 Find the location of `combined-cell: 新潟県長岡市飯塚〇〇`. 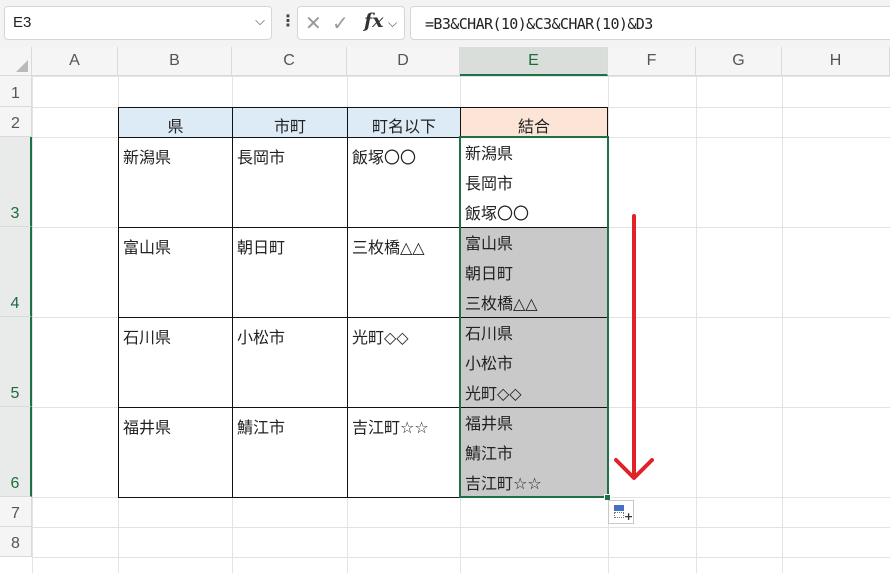

combined-cell: 新潟県長岡市飯塚〇〇 is located at coordinates (534, 182).